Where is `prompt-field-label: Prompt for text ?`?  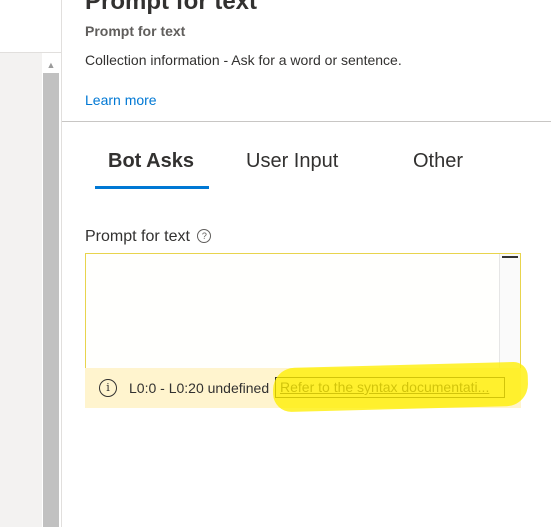
prompt-field-label: Prompt for text ? is located at coordinates (148, 237).